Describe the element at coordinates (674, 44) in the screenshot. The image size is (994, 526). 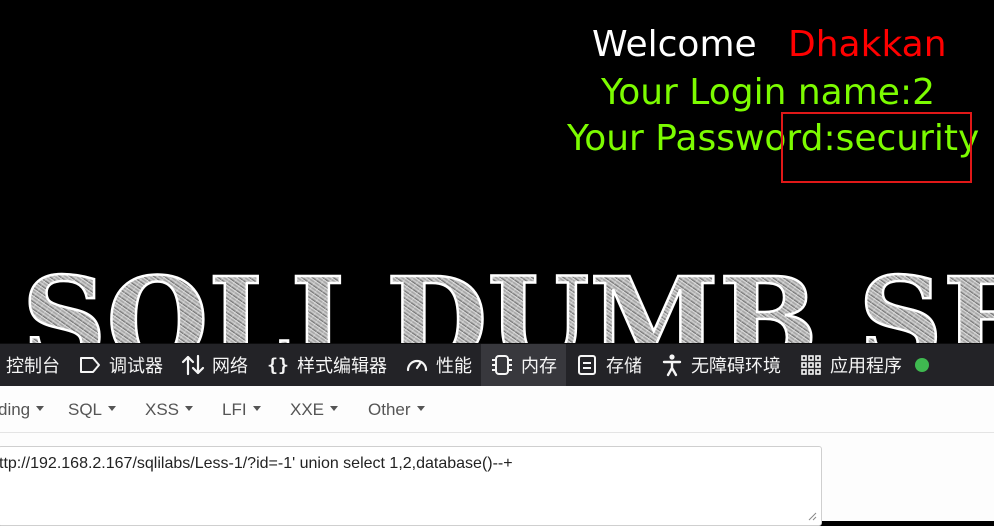
I see `welcome-label: Welcome` at that location.